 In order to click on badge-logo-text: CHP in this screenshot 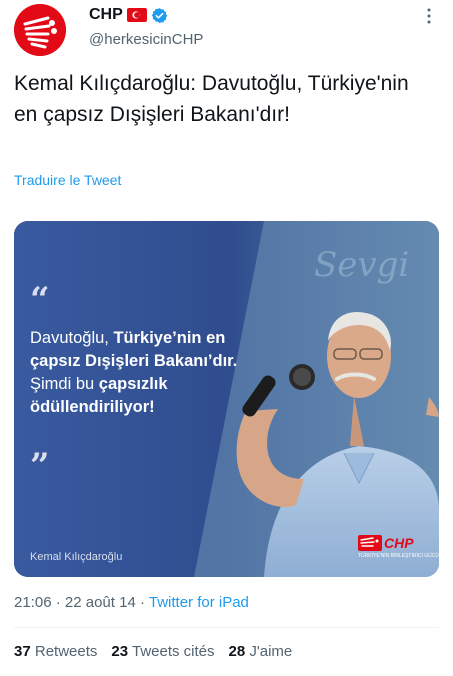, I will do `click(399, 543)`.